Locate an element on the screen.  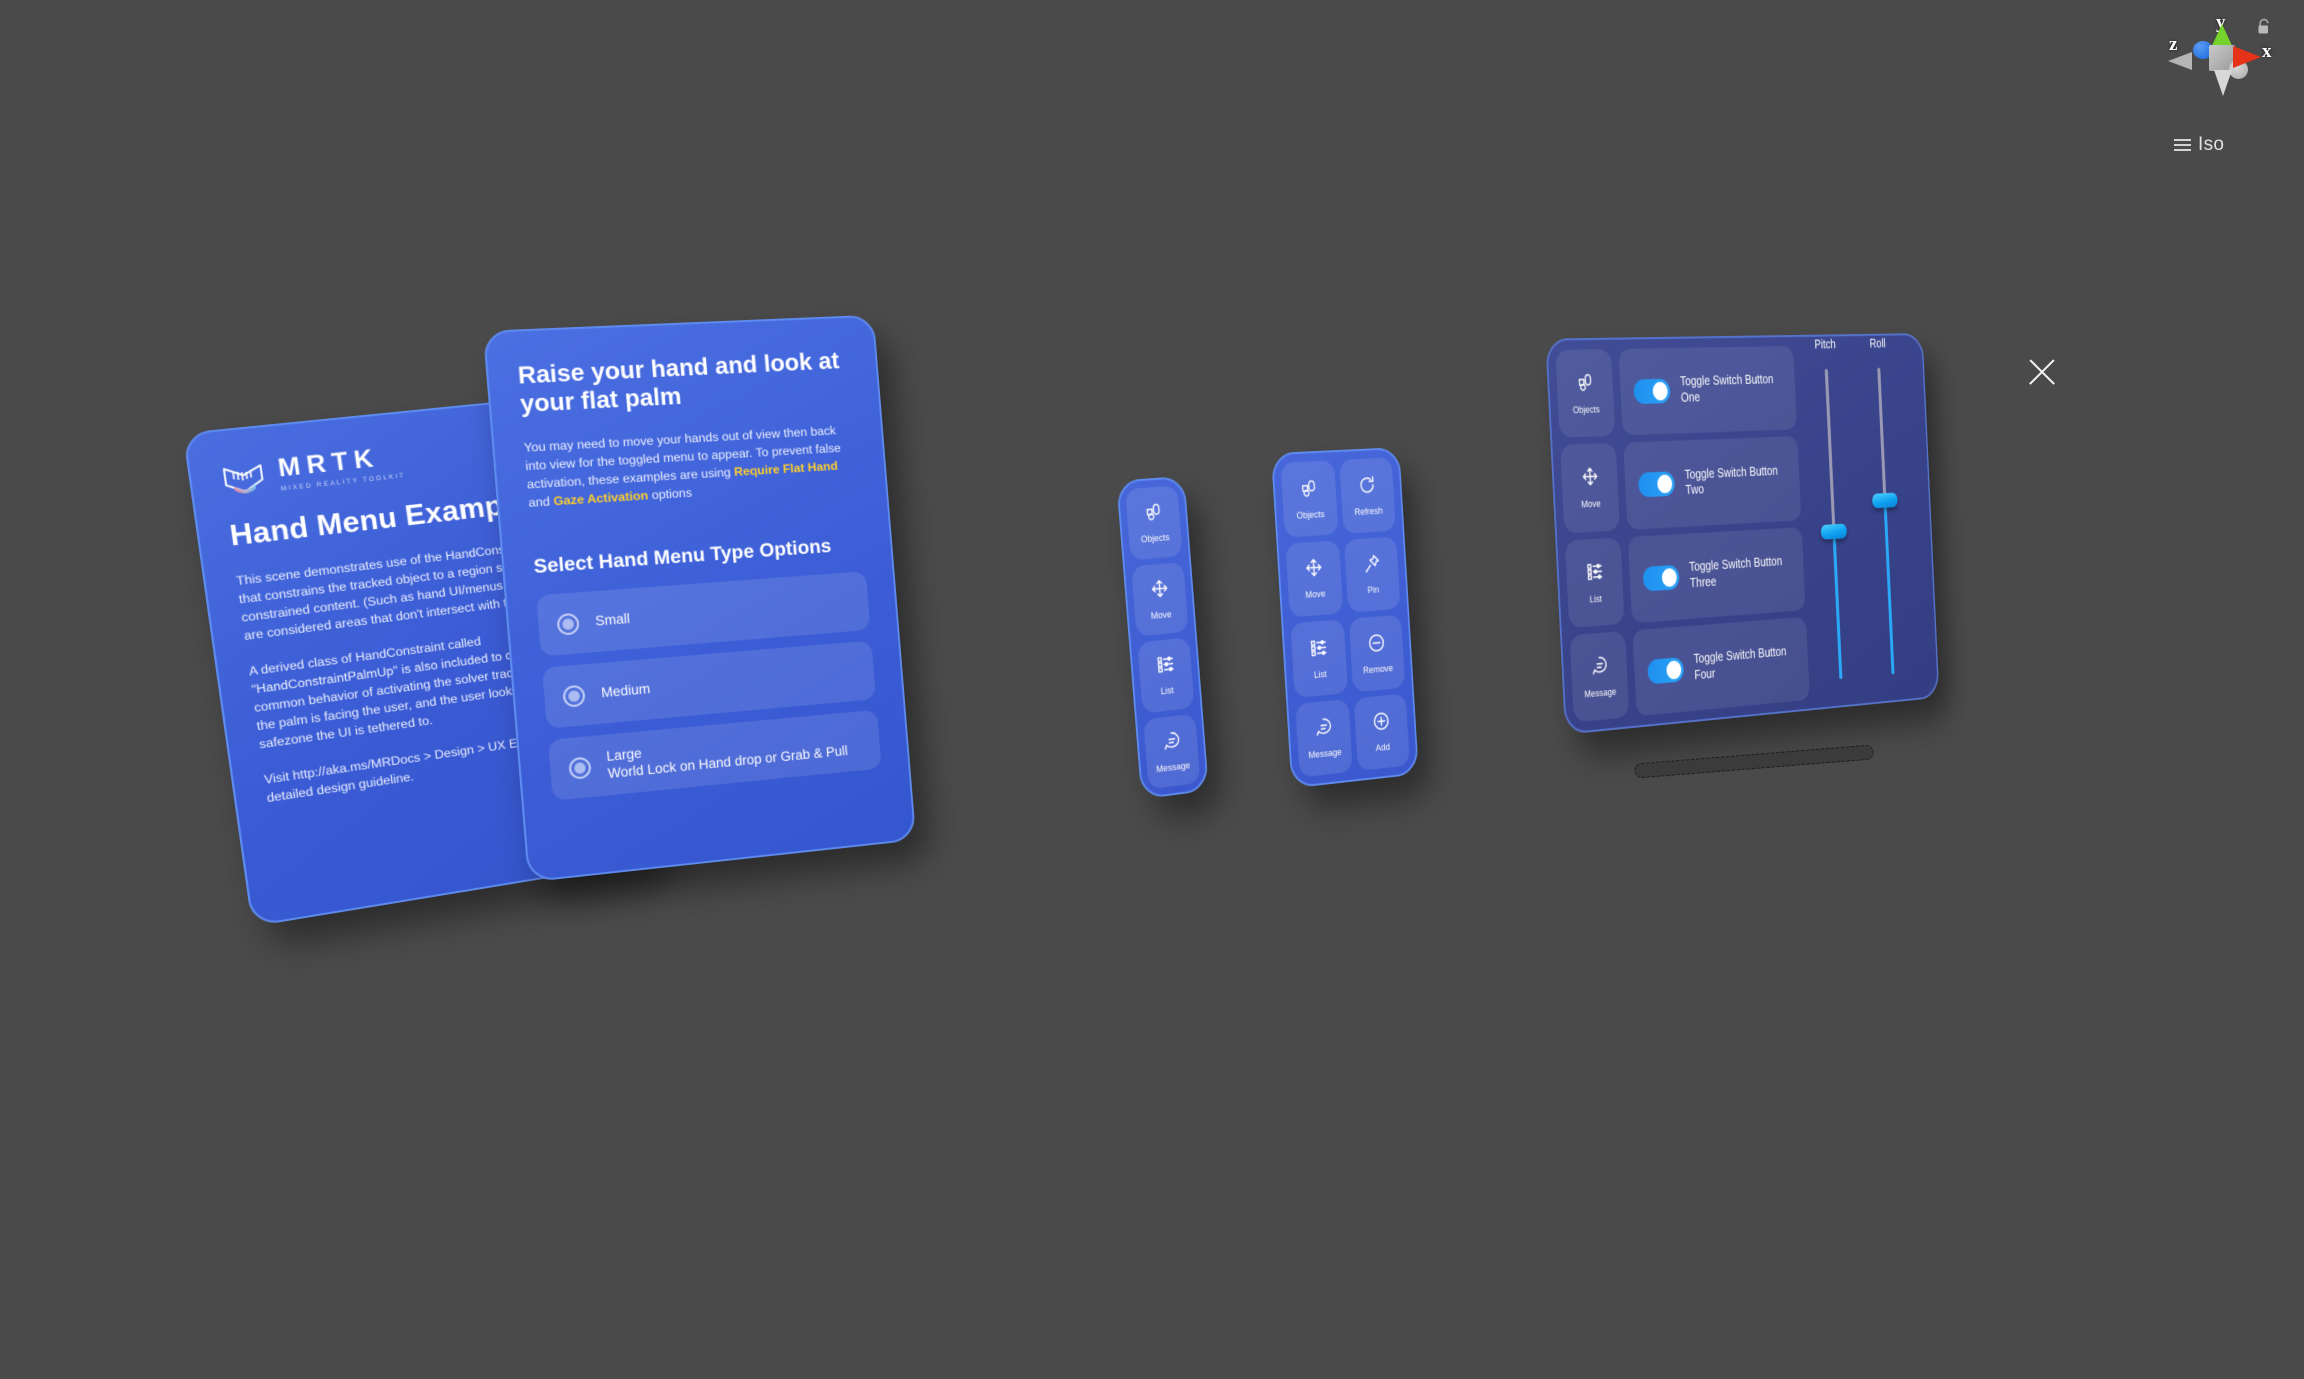
view-mode-row: Iso is located at coordinates (2199, 145).